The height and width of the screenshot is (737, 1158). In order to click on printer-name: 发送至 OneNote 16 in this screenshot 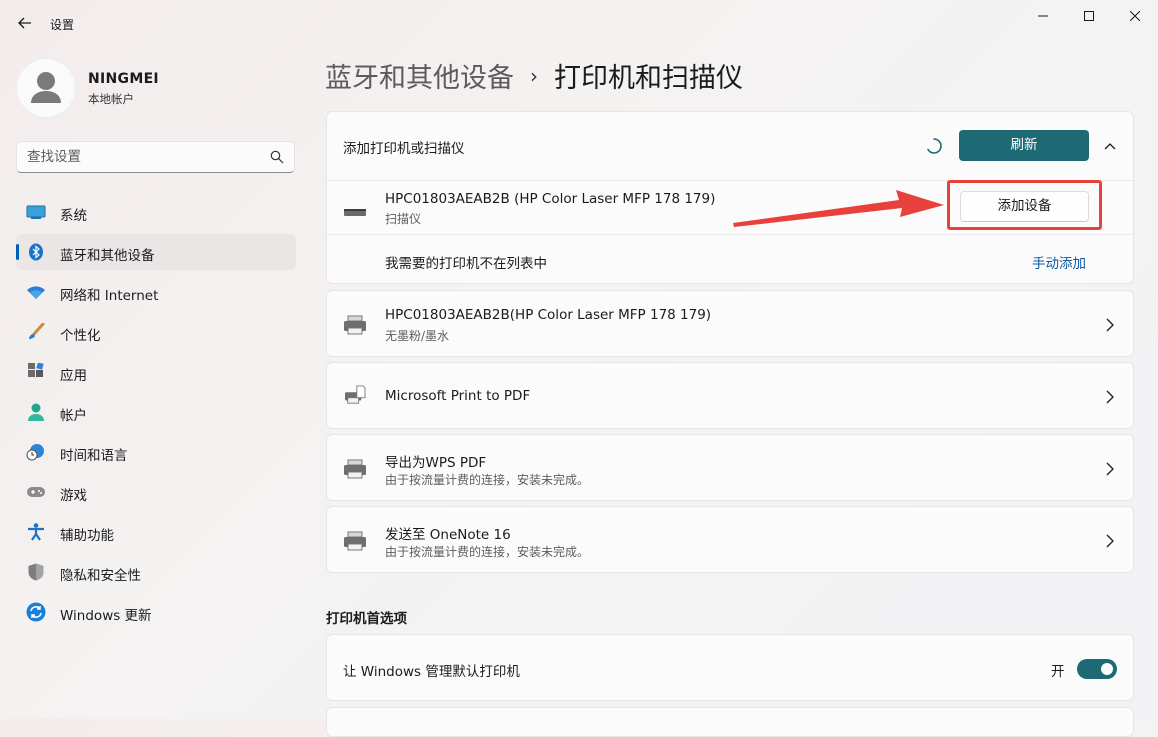, I will do `click(448, 535)`.